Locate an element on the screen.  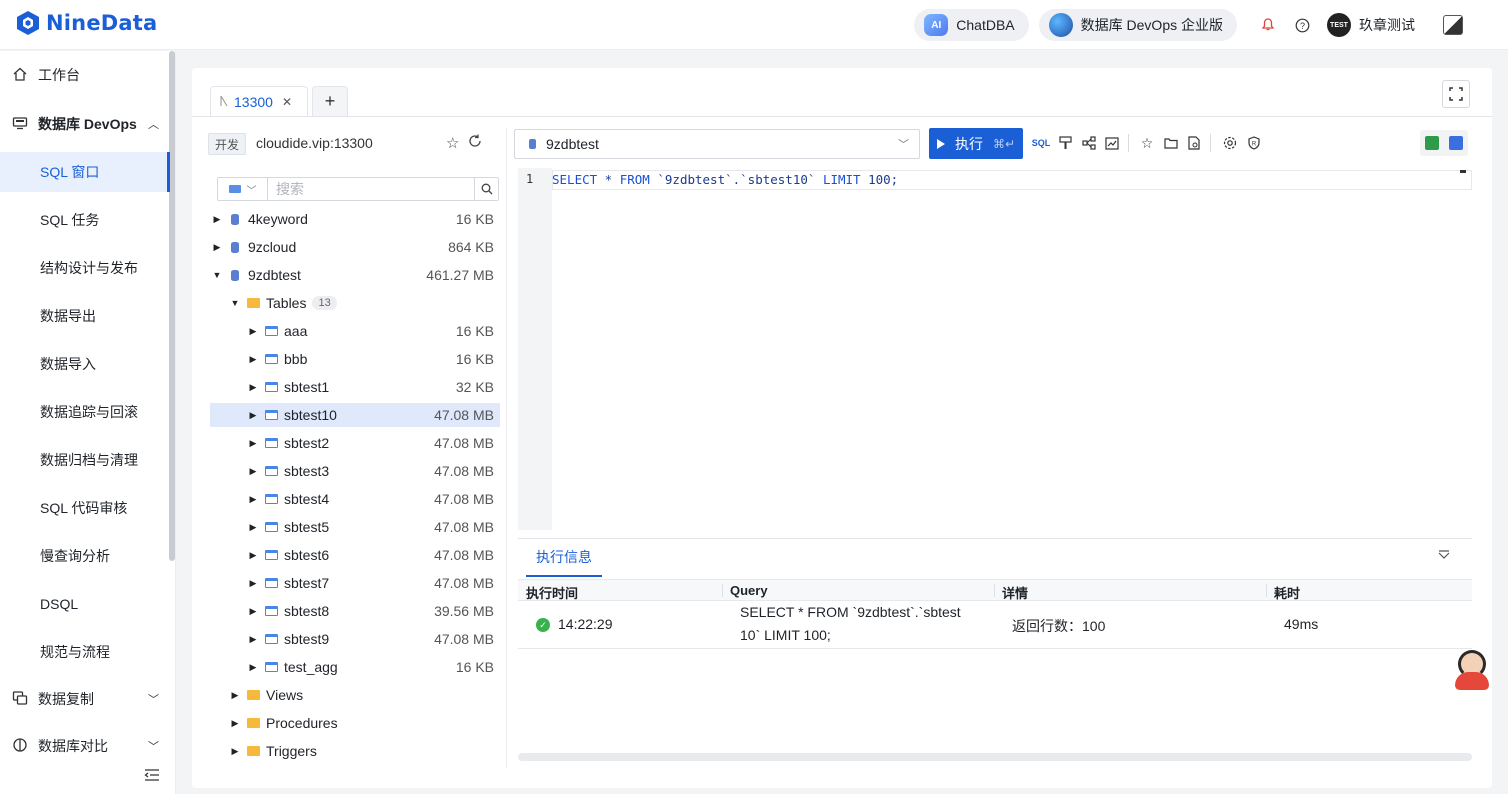
language-switch-icon is located at coordinates (1453, 25).